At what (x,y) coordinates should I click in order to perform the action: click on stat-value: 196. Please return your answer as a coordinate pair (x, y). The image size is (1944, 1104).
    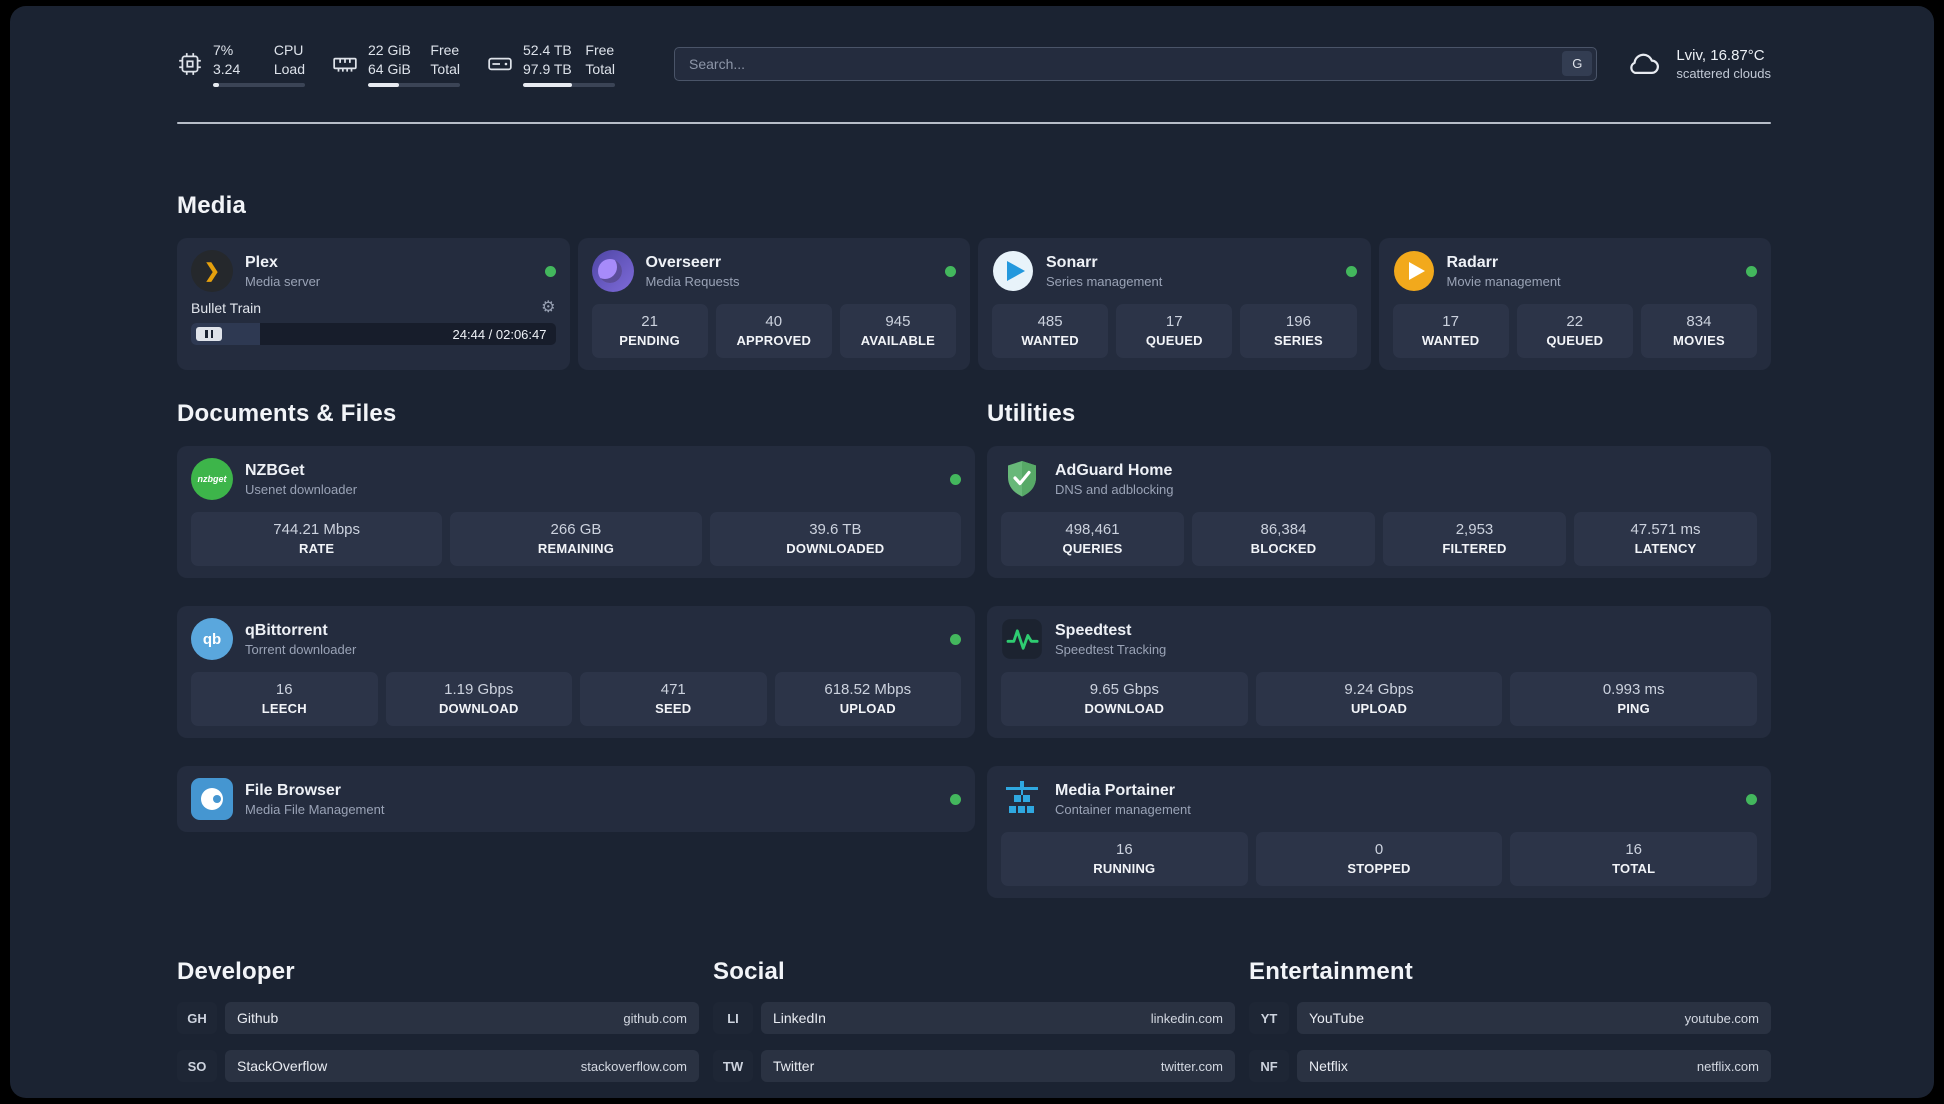
    Looking at the image, I should click on (1298, 321).